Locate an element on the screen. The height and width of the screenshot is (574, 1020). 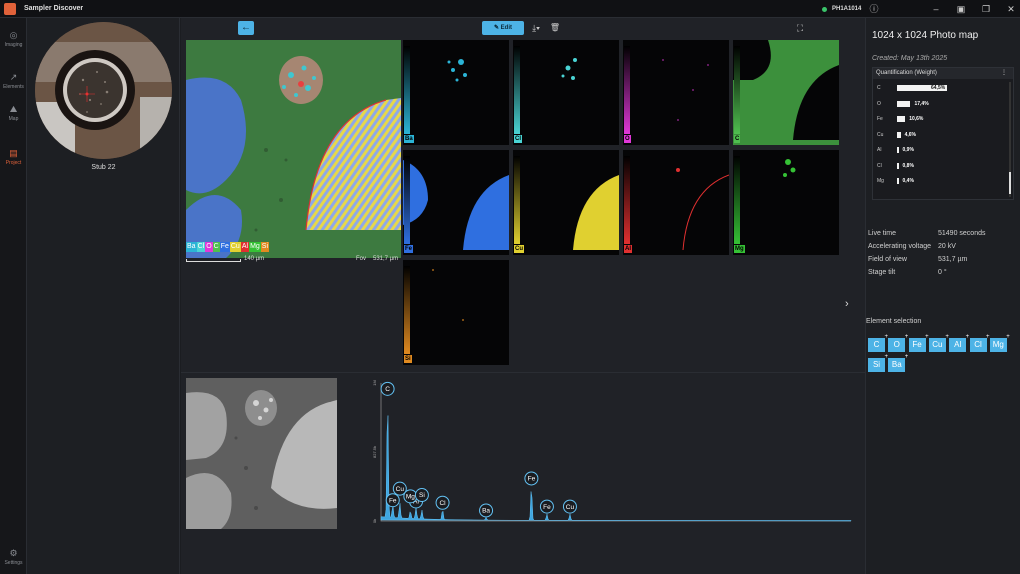
snap-button: ▣ is located at coordinates (961, 9).